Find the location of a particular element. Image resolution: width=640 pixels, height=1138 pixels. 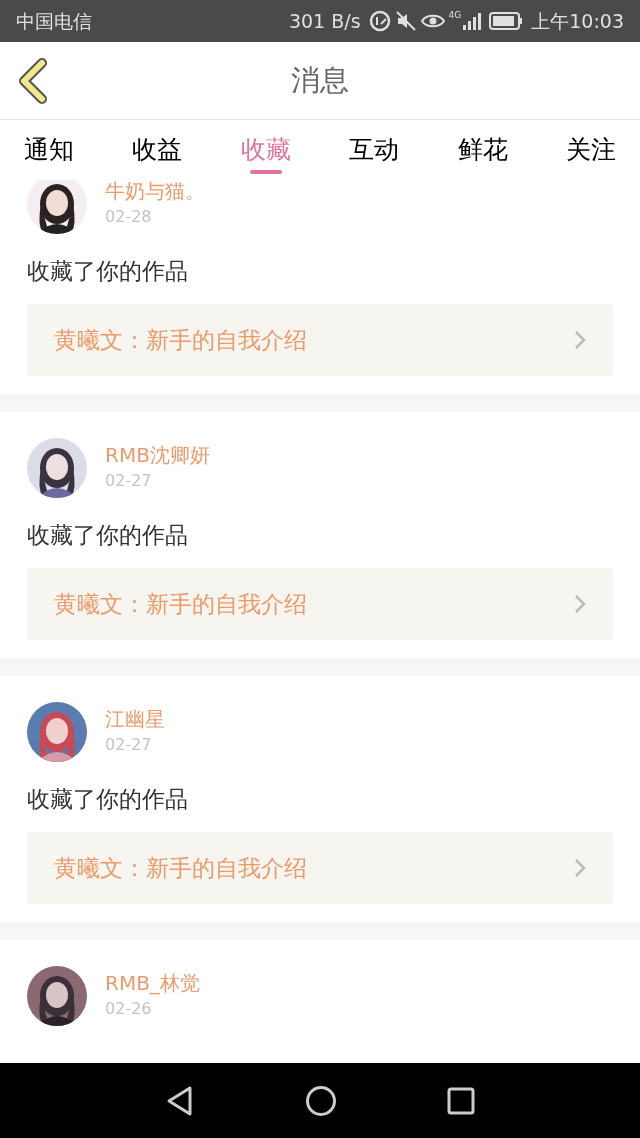

data-saver-icon is located at coordinates (379, 21).